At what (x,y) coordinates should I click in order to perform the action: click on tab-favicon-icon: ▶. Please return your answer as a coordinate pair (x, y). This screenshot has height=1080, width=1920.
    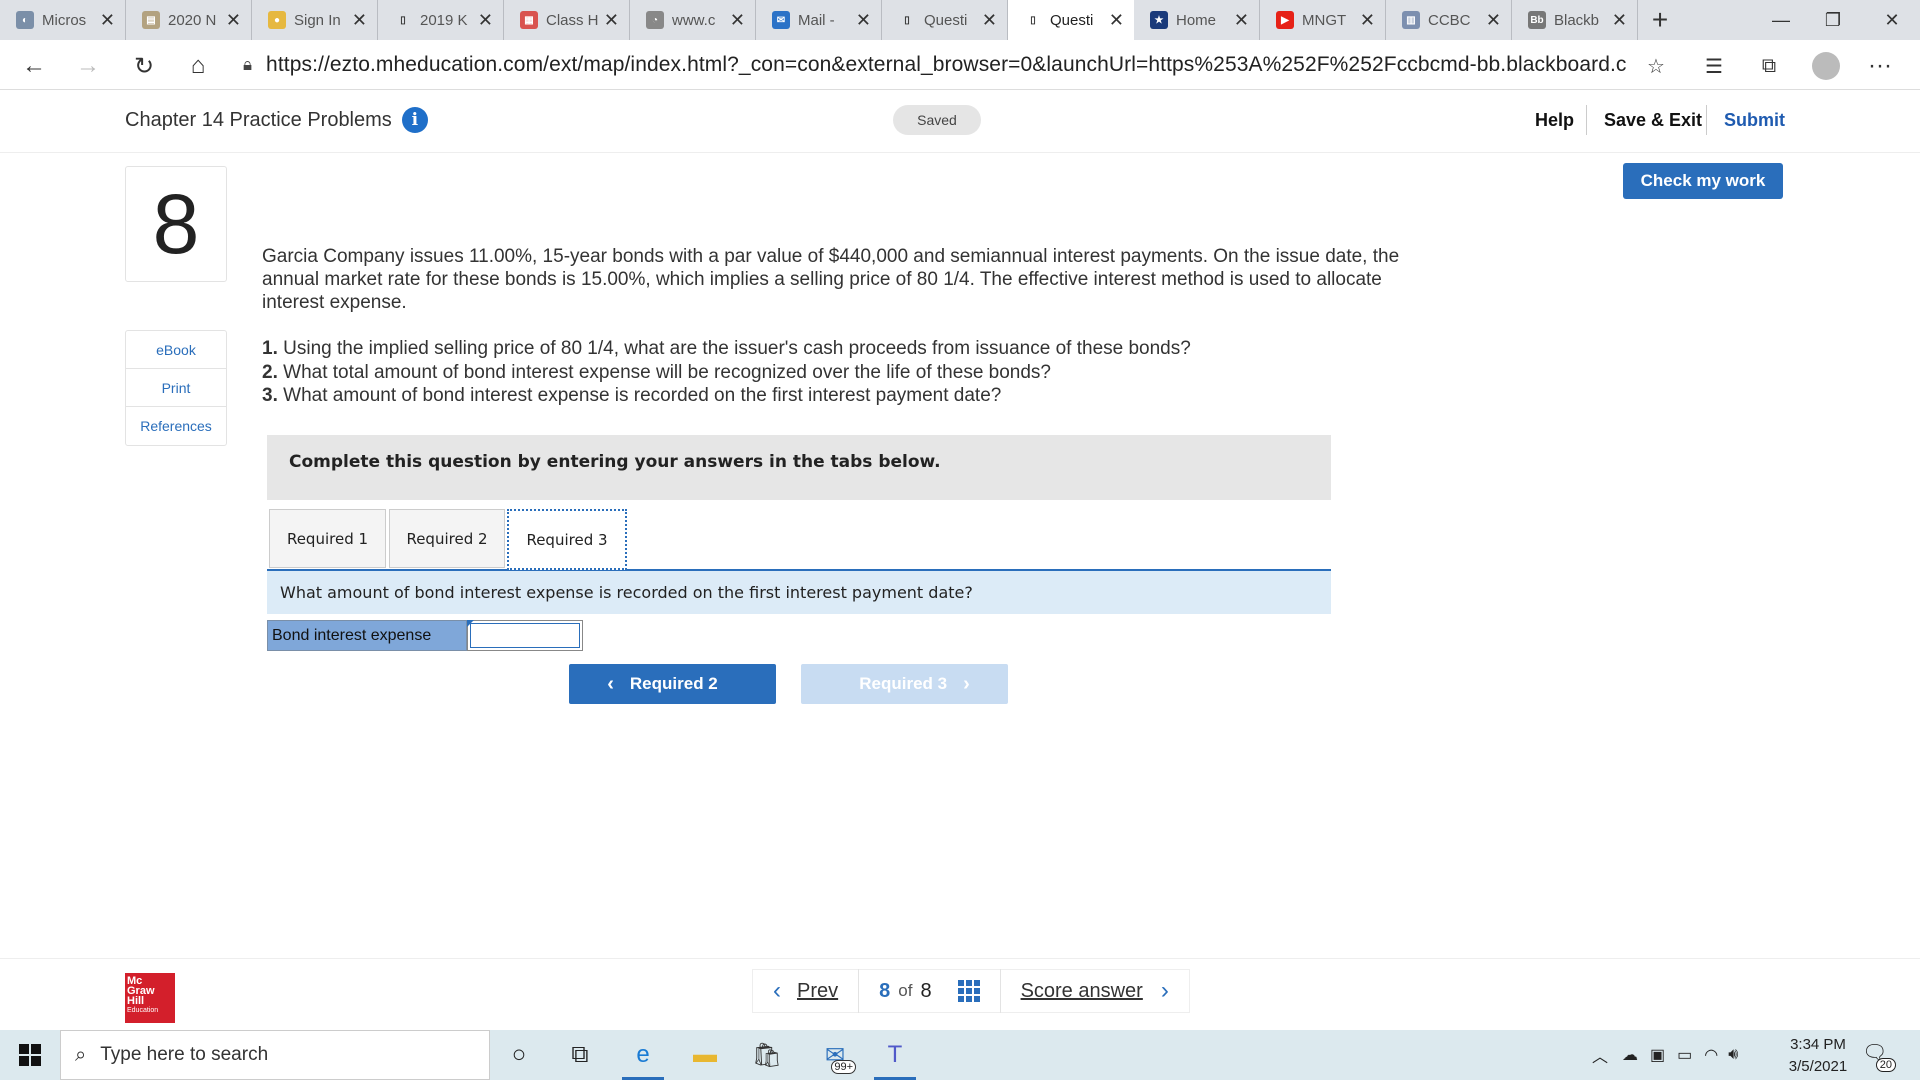
    Looking at the image, I should click on (1285, 20).